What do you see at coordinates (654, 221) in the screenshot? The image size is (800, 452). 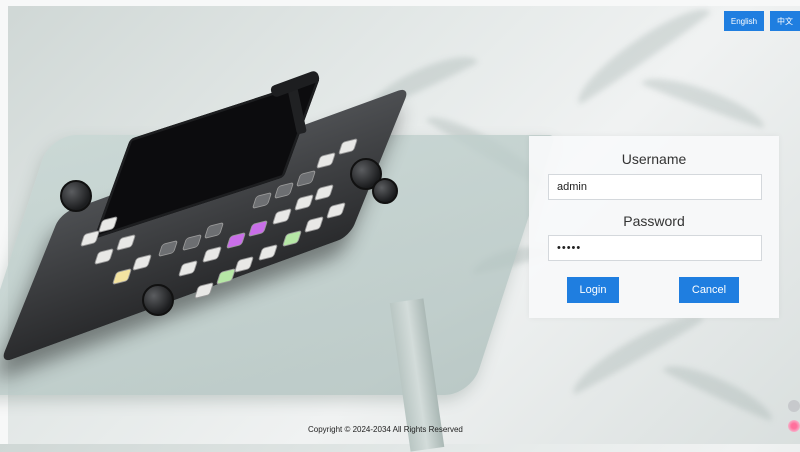 I see `password-label: Password` at bounding box center [654, 221].